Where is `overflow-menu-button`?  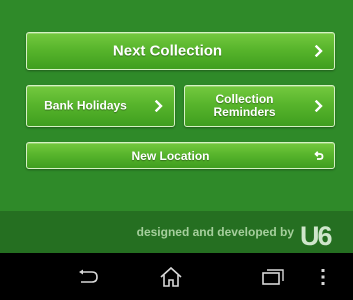
overflow-menu-button is located at coordinates (323, 276).